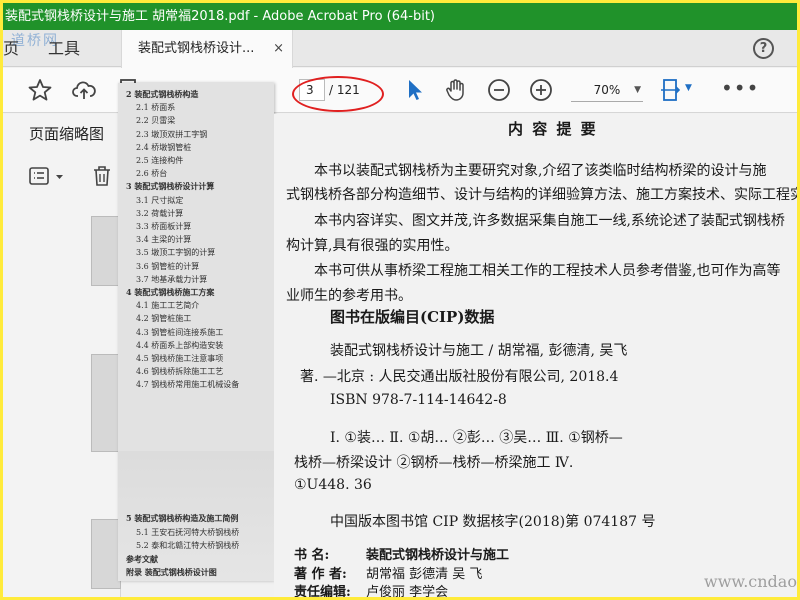  What do you see at coordinates (541, 90) in the screenshot?
I see `zoom-in-icon` at bounding box center [541, 90].